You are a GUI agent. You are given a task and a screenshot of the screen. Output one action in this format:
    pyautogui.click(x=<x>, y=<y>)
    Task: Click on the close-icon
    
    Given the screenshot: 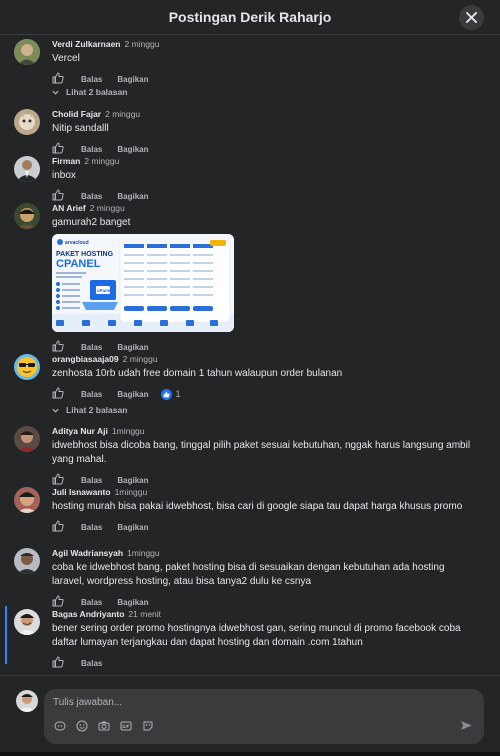 What is the action you would take?
    pyautogui.click(x=471, y=17)
    